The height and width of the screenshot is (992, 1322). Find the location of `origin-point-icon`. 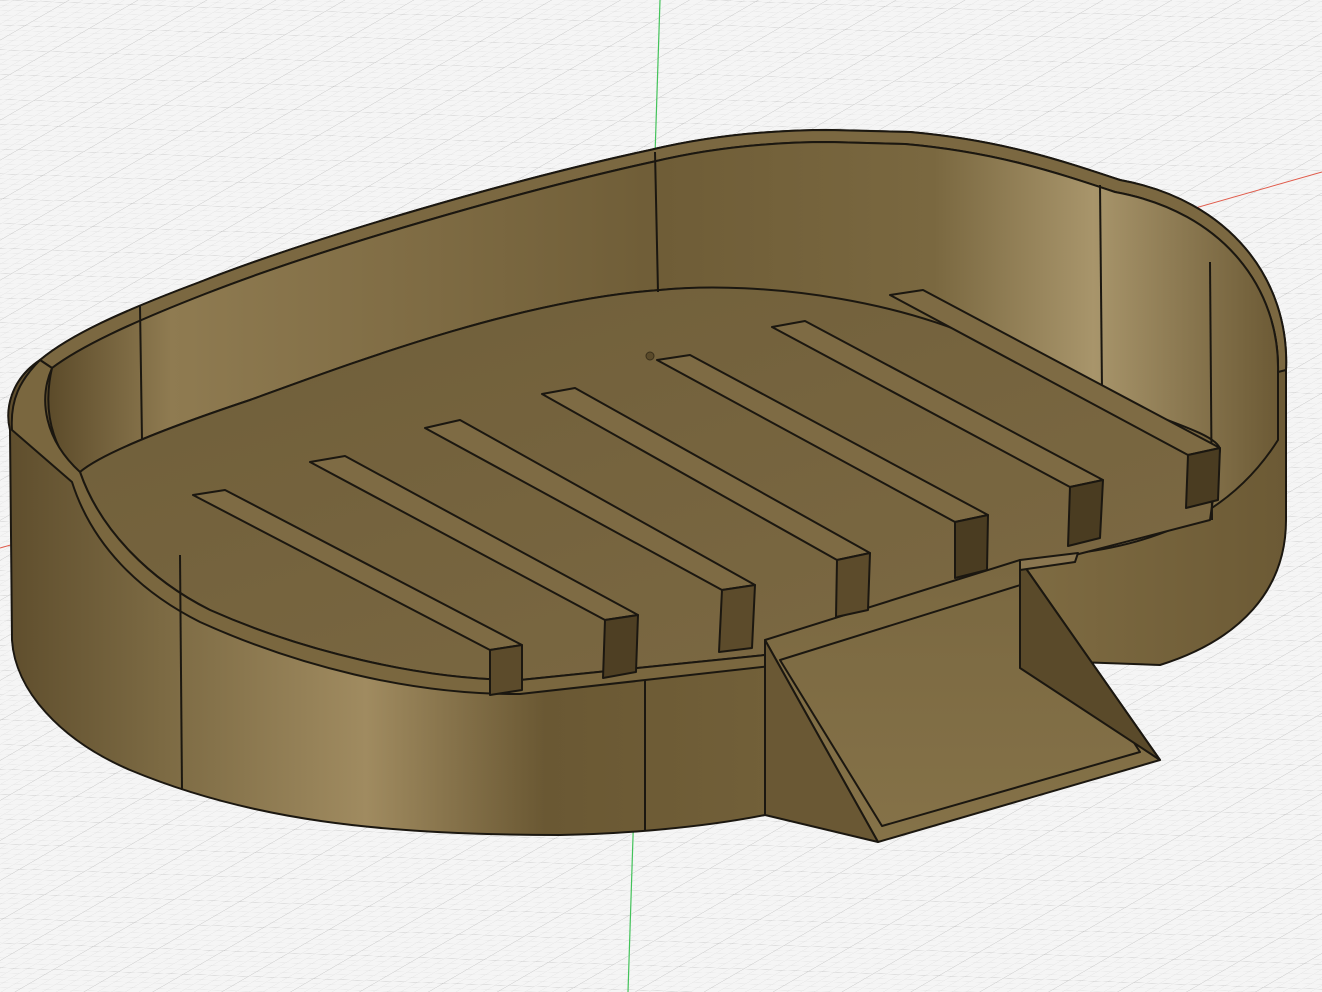

origin-point-icon is located at coordinates (650, 356).